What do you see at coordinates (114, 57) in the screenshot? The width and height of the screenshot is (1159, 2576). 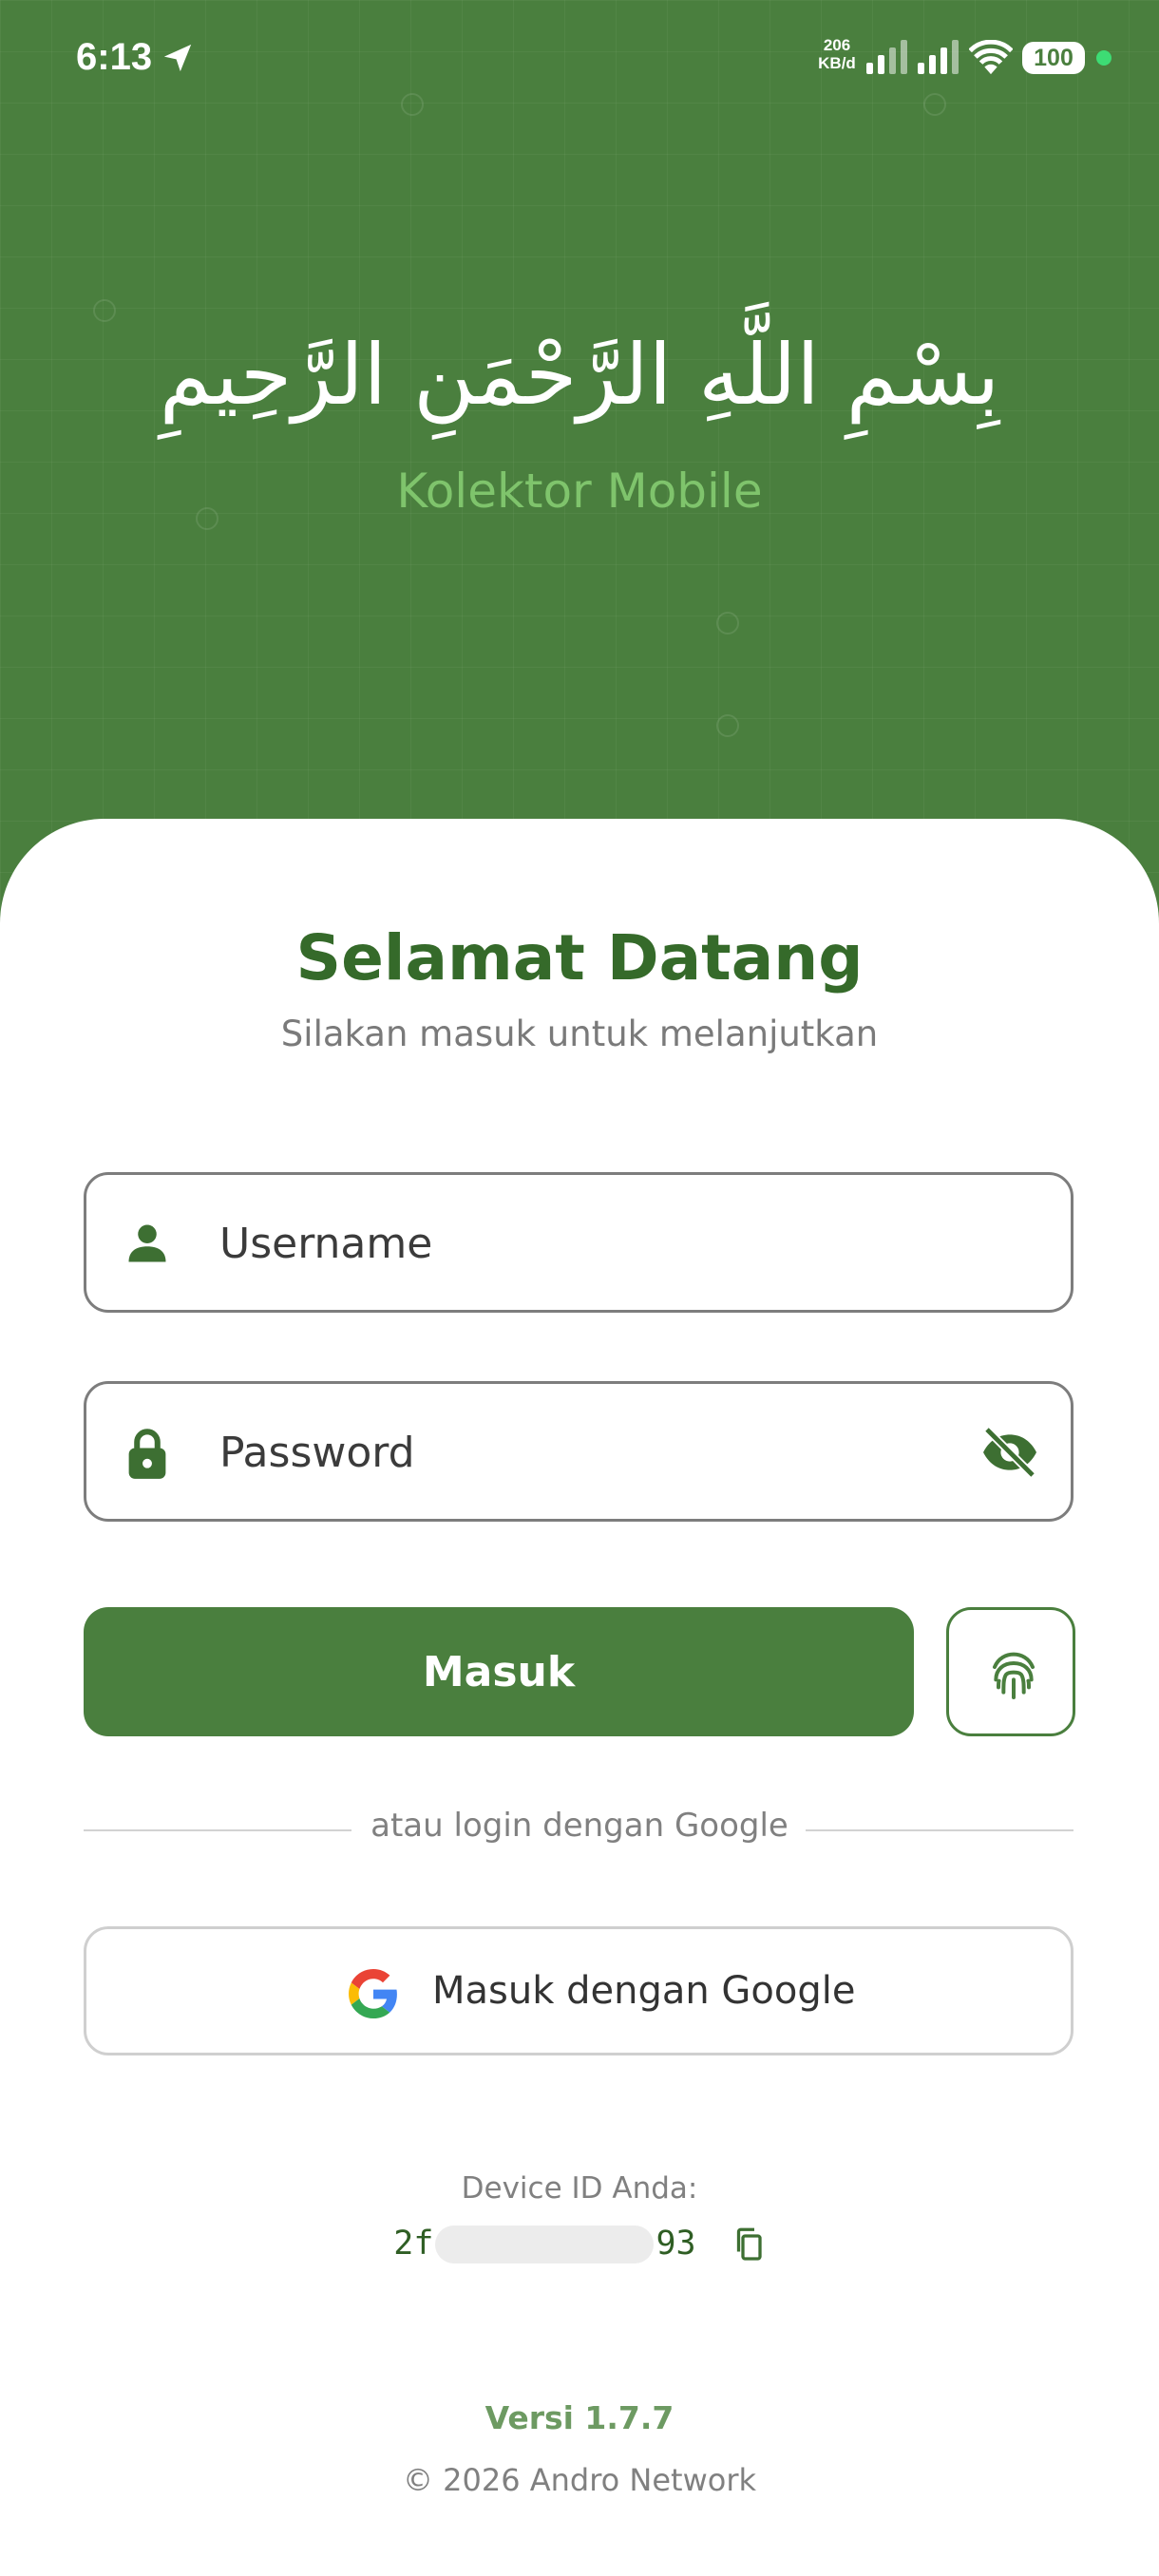 I see `status-time: 6:13` at bounding box center [114, 57].